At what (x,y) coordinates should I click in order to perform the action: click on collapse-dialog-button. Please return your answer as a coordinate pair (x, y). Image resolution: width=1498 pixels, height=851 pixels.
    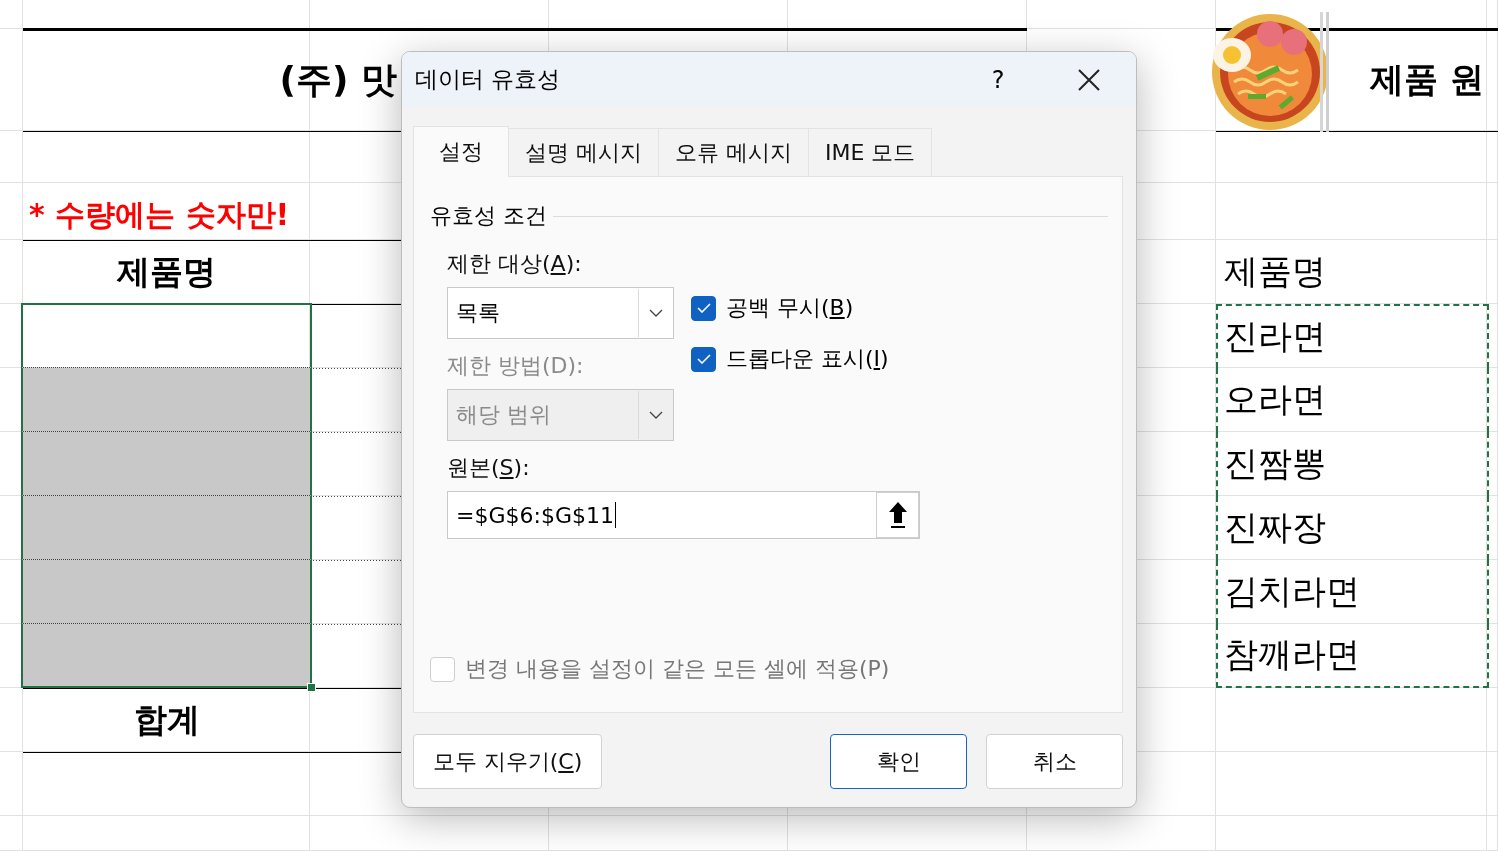
    Looking at the image, I should click on (897, 515).